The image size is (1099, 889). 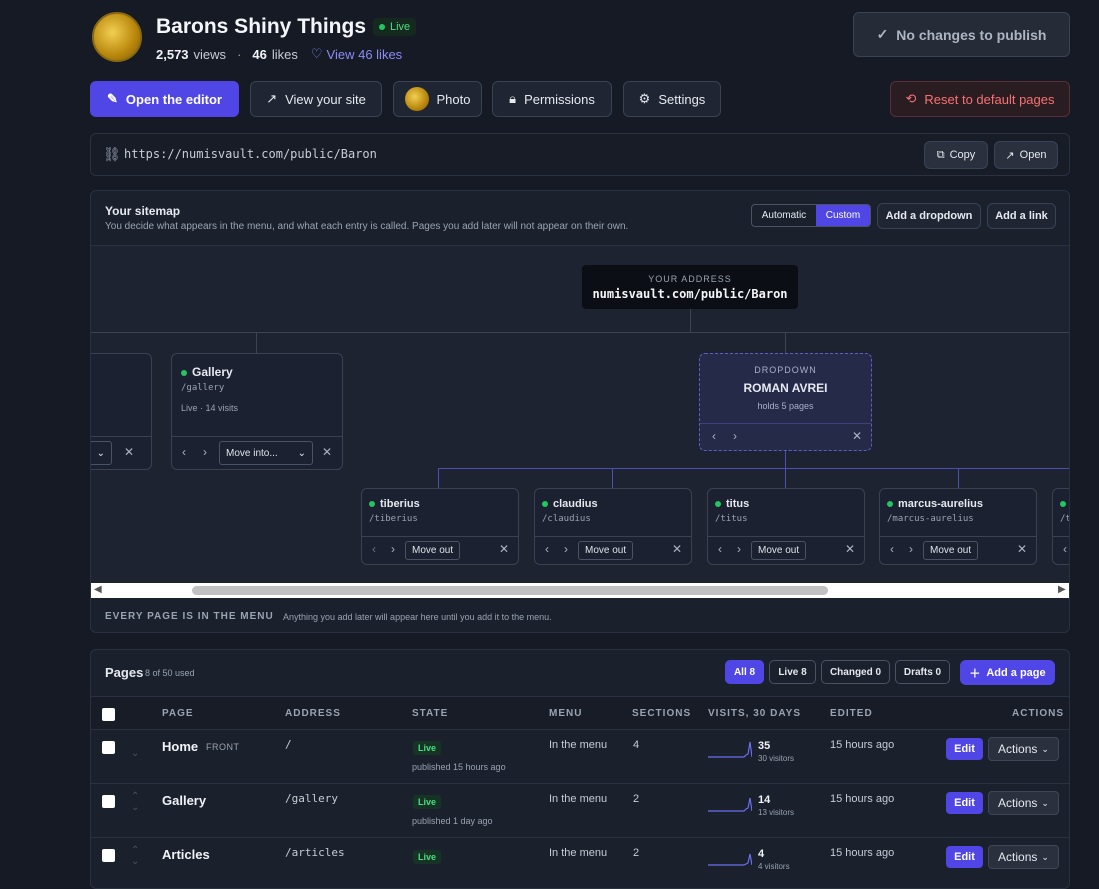 I want to click on permissions-label: Permissions, so click(x=559, y=99).